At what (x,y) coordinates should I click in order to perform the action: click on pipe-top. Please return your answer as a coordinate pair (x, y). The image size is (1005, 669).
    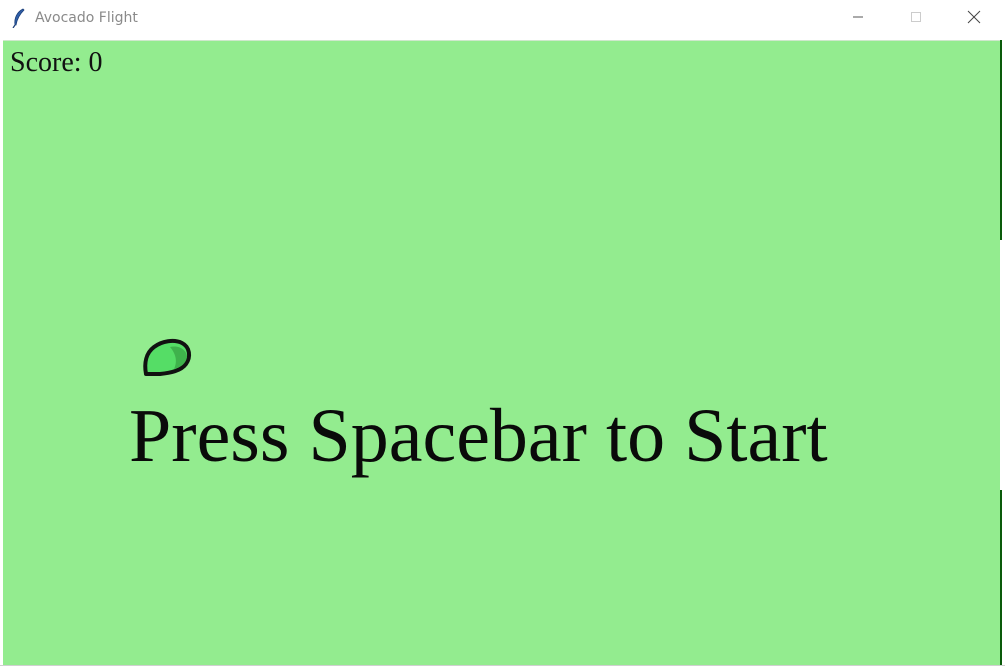
    Looking at the image, I should click on (1001, 140).